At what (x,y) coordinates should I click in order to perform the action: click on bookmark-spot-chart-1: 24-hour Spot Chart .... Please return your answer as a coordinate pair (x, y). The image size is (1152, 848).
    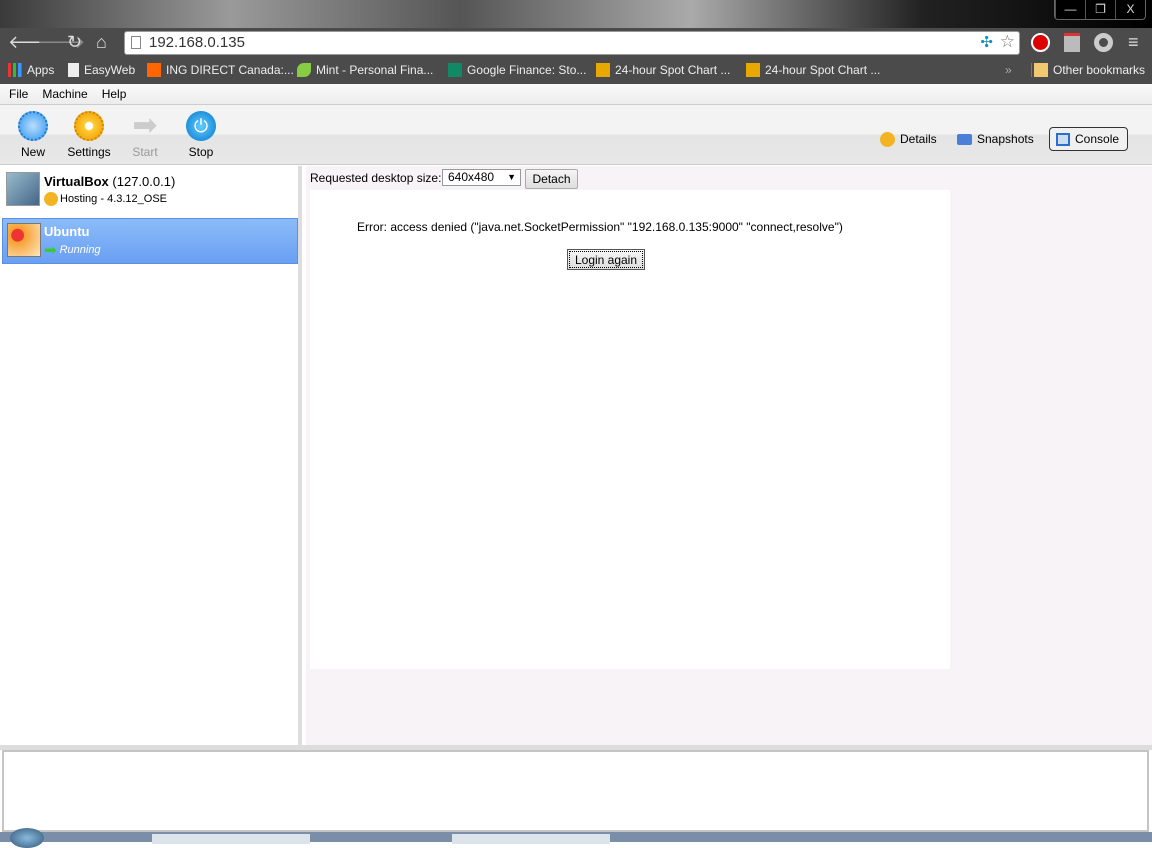
    Looking at the image, I should click on (663, 70).